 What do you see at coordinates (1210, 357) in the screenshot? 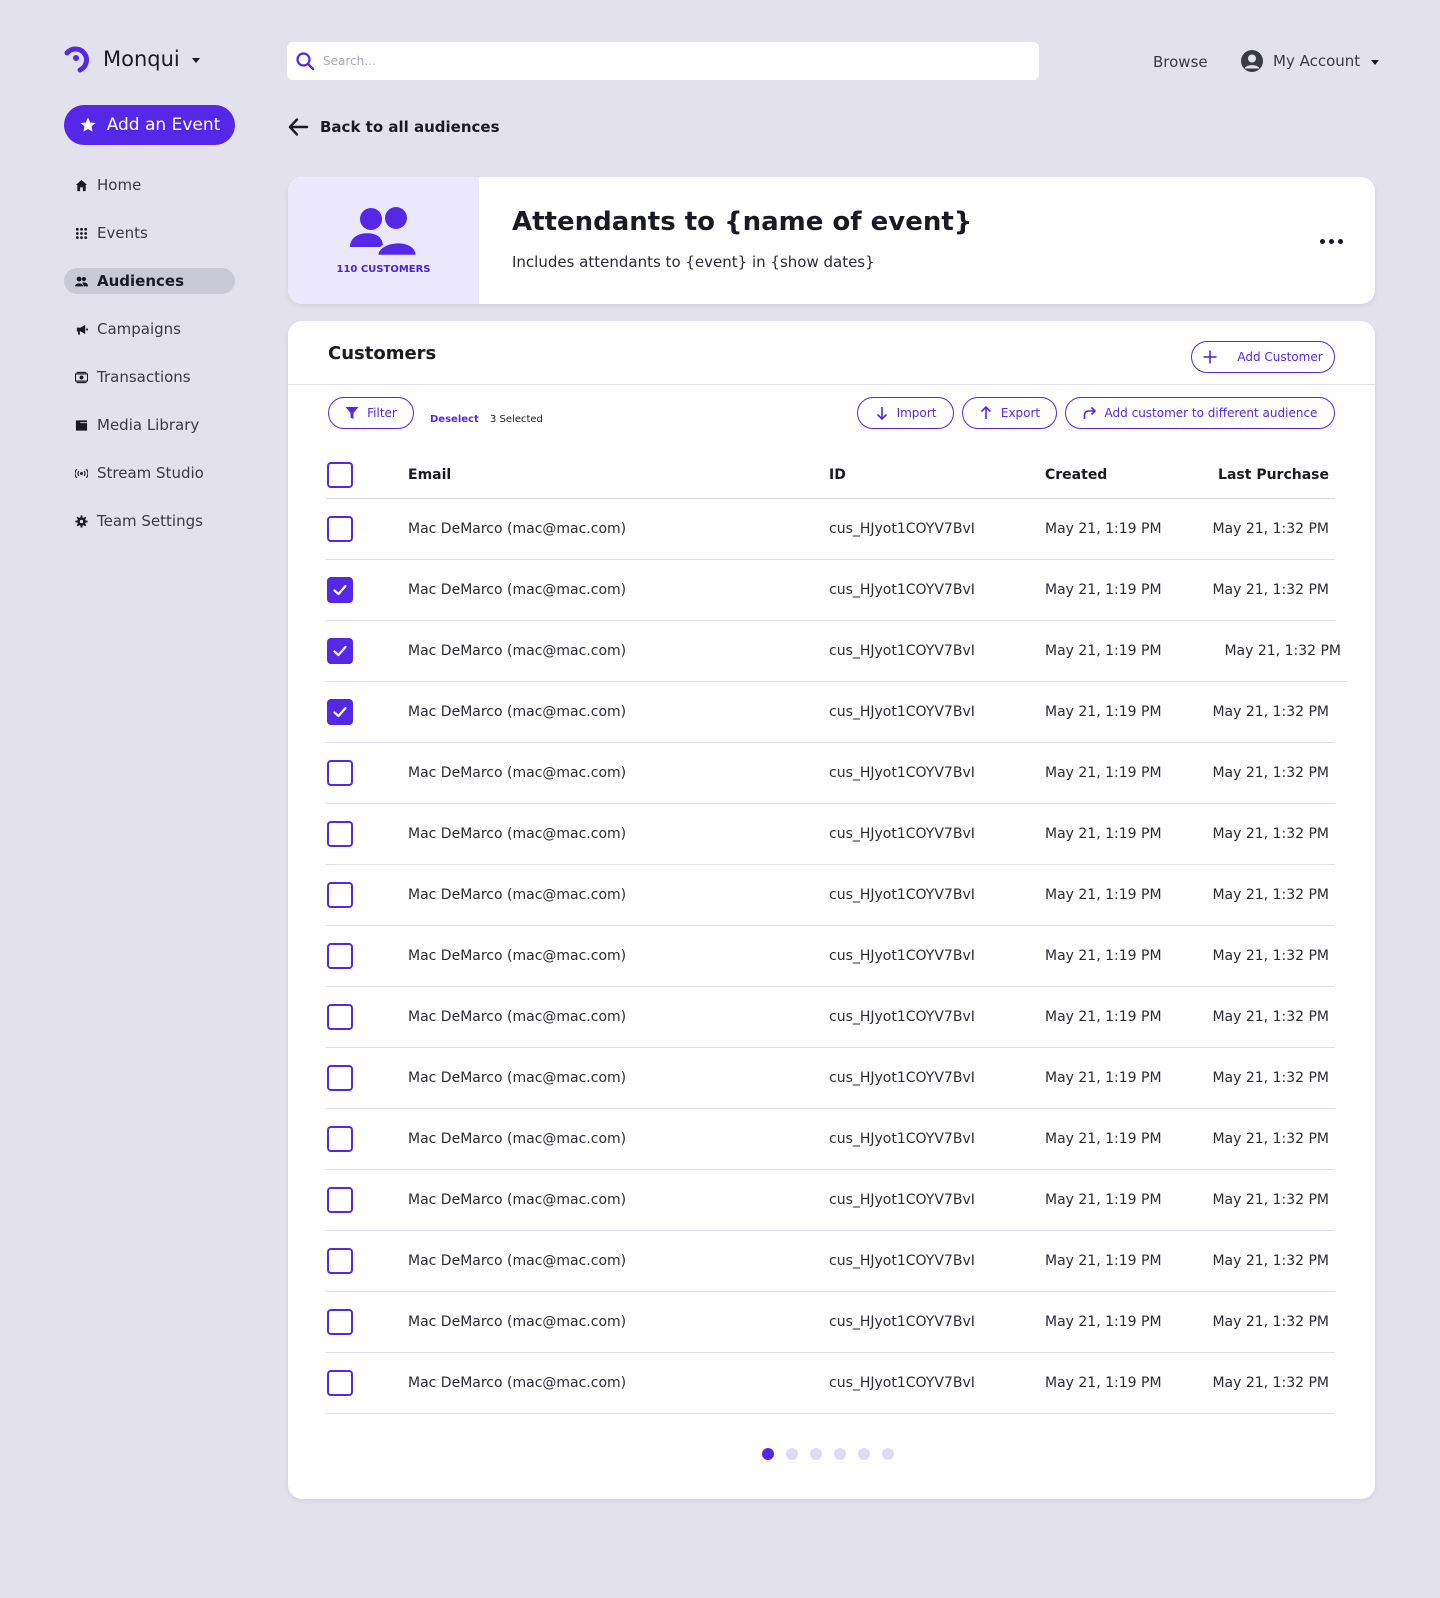
I see `plus-icon` at bounding box center [1210, 357].